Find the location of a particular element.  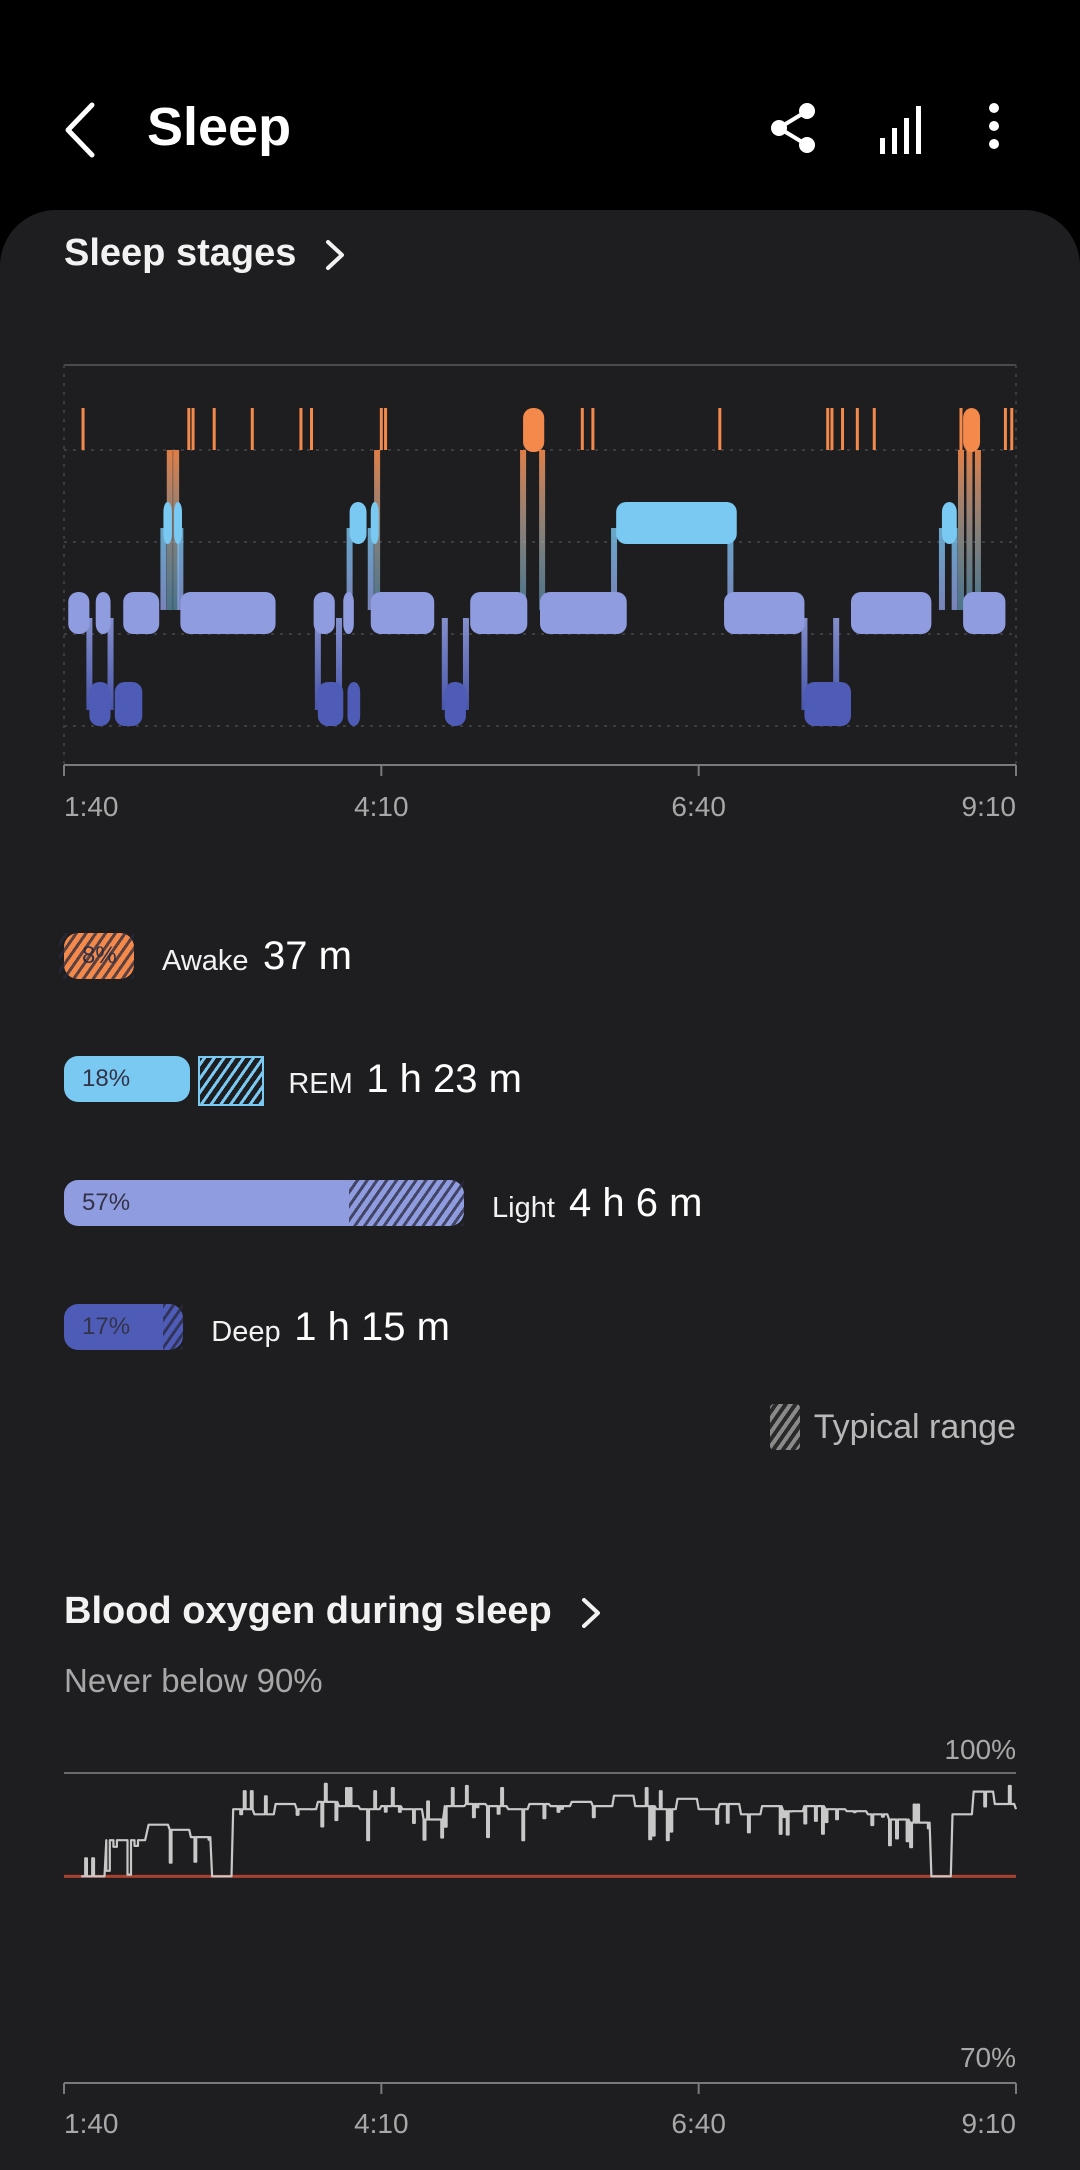

x-tick-label: 6:40 is located at coordinates (698, 2123).